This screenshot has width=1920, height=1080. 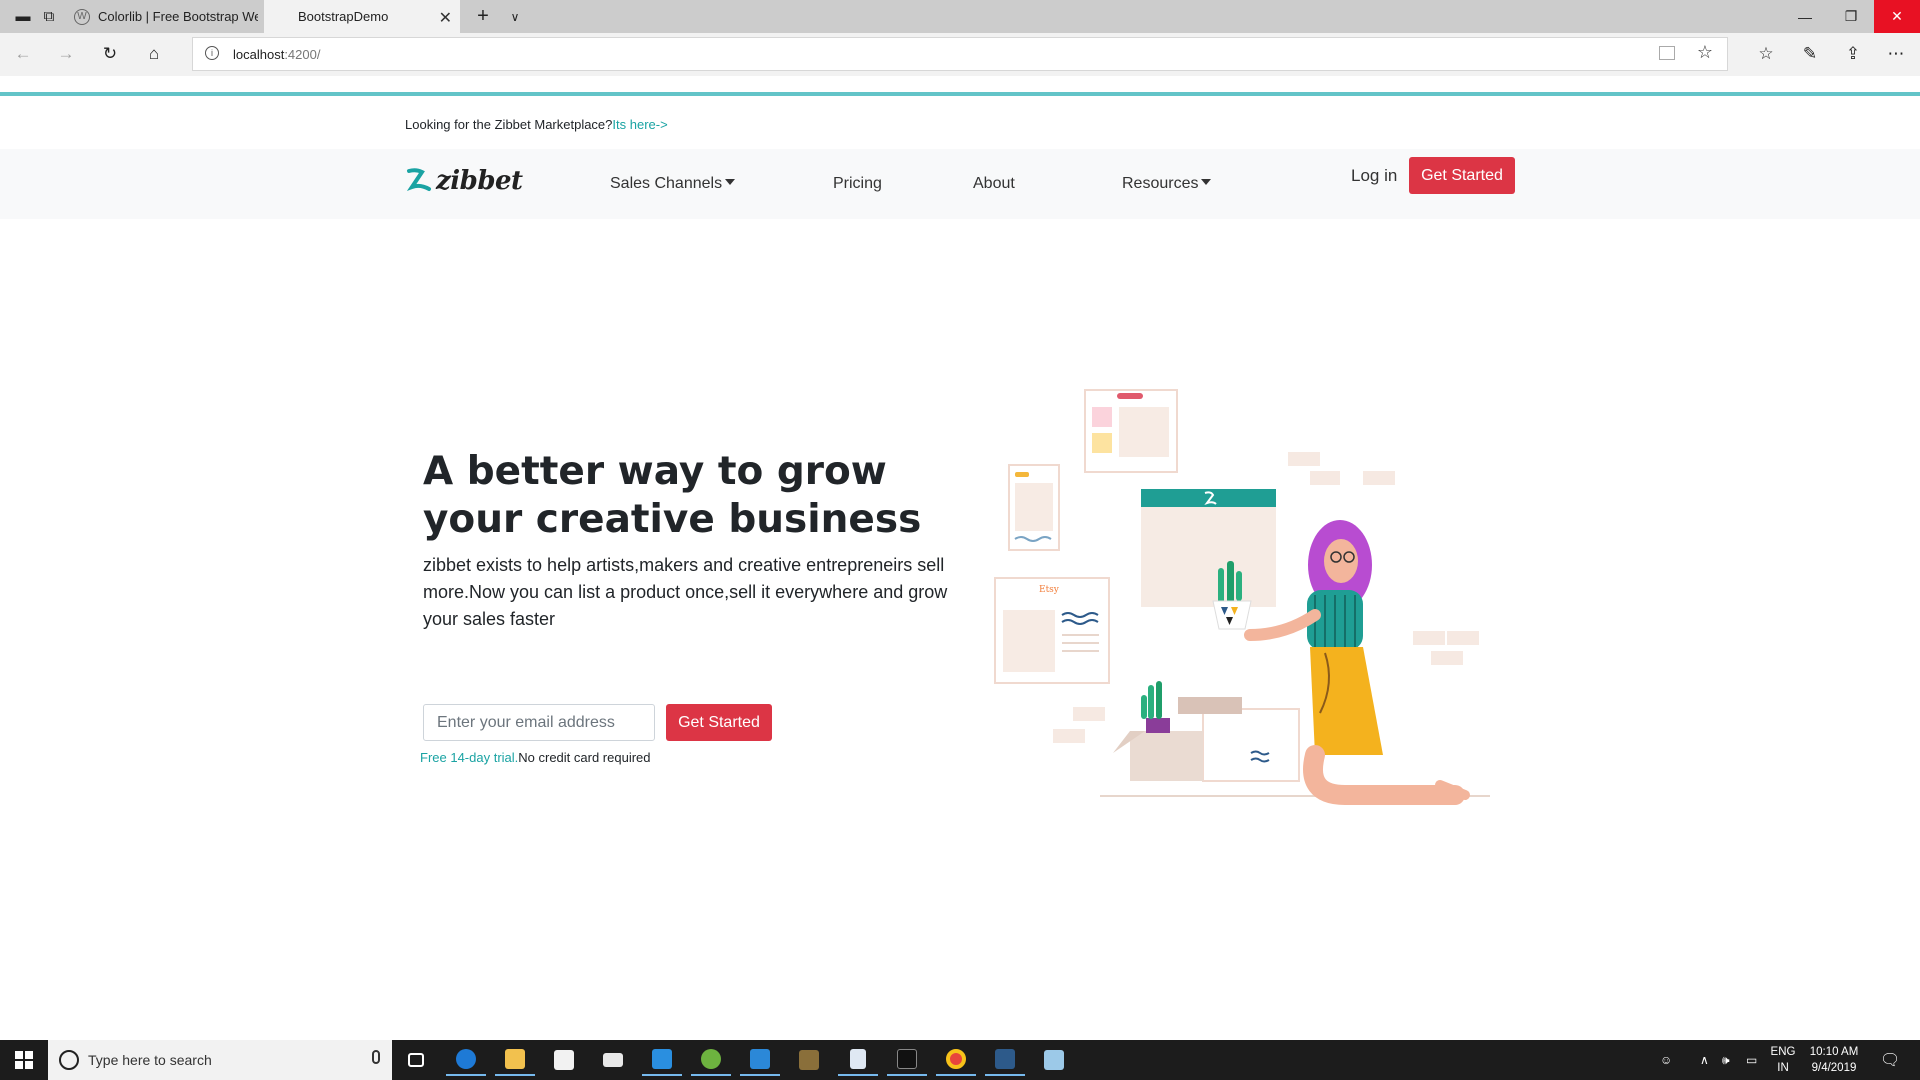 What do you see at coordinates (69, 1060) in the screenshot?
I see `cortana-icon` at bounding box center [69, 1060].